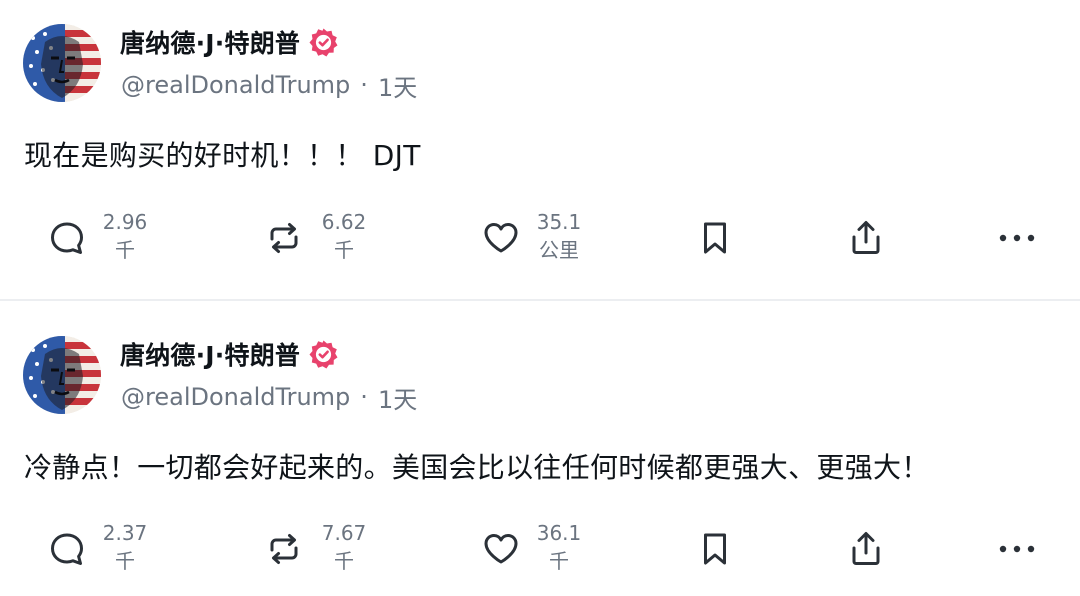 Image resolution: width=1080 pixels, height=596 pixels. I want to click on post-text: 冷静点！一切都会好起来的。美国会比以往任何时候都更强大、更强大！, so click(477, 467).